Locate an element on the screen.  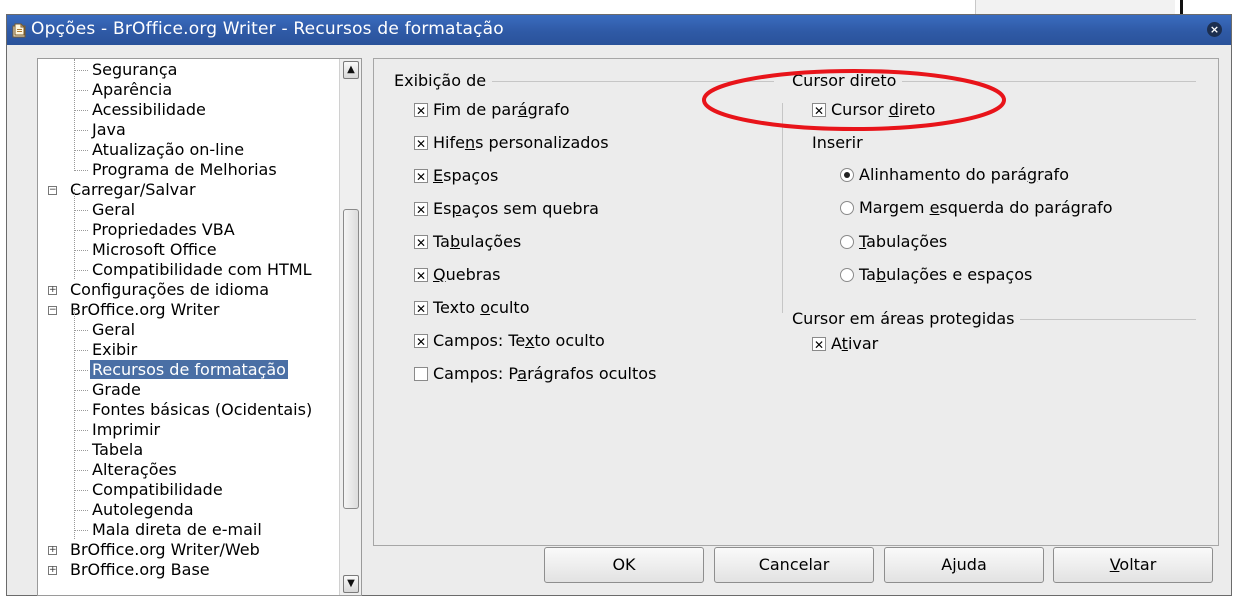
tree-item-label: Programa de Melhorias is located at coordinates (184, 169).